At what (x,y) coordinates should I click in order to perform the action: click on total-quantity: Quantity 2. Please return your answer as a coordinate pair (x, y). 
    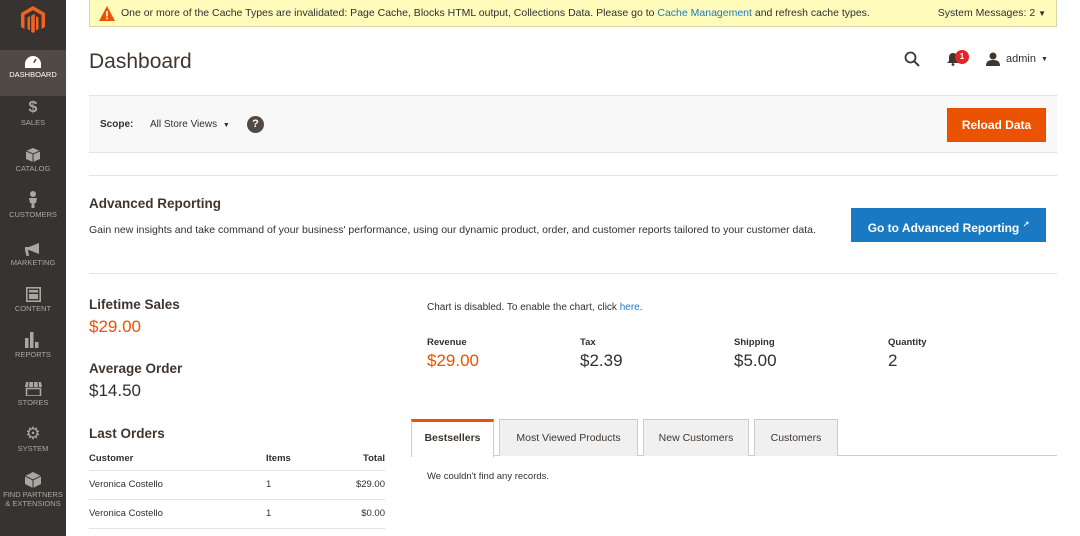
    Looking at the image, I should click on (907, 354).